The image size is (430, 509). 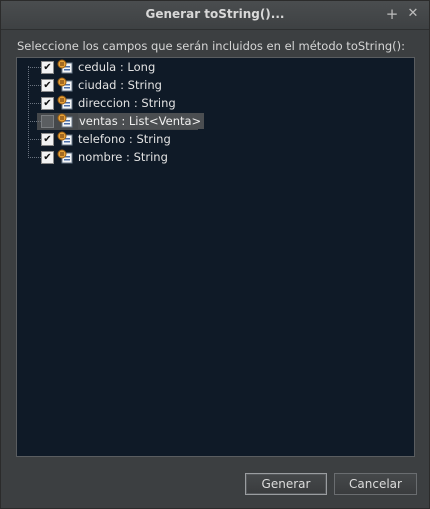 I want to click on field-row: ✔ direccion : String, so click(x=212, y=104).